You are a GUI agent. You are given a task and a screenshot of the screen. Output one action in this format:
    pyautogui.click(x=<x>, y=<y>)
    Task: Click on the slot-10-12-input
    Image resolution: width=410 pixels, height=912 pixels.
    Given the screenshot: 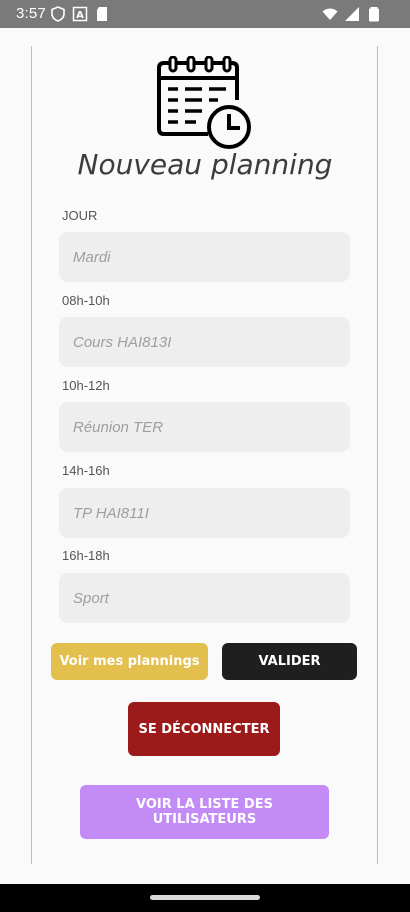 What is the action you would take?
    pyautogui.click(x=204, y=427)
    